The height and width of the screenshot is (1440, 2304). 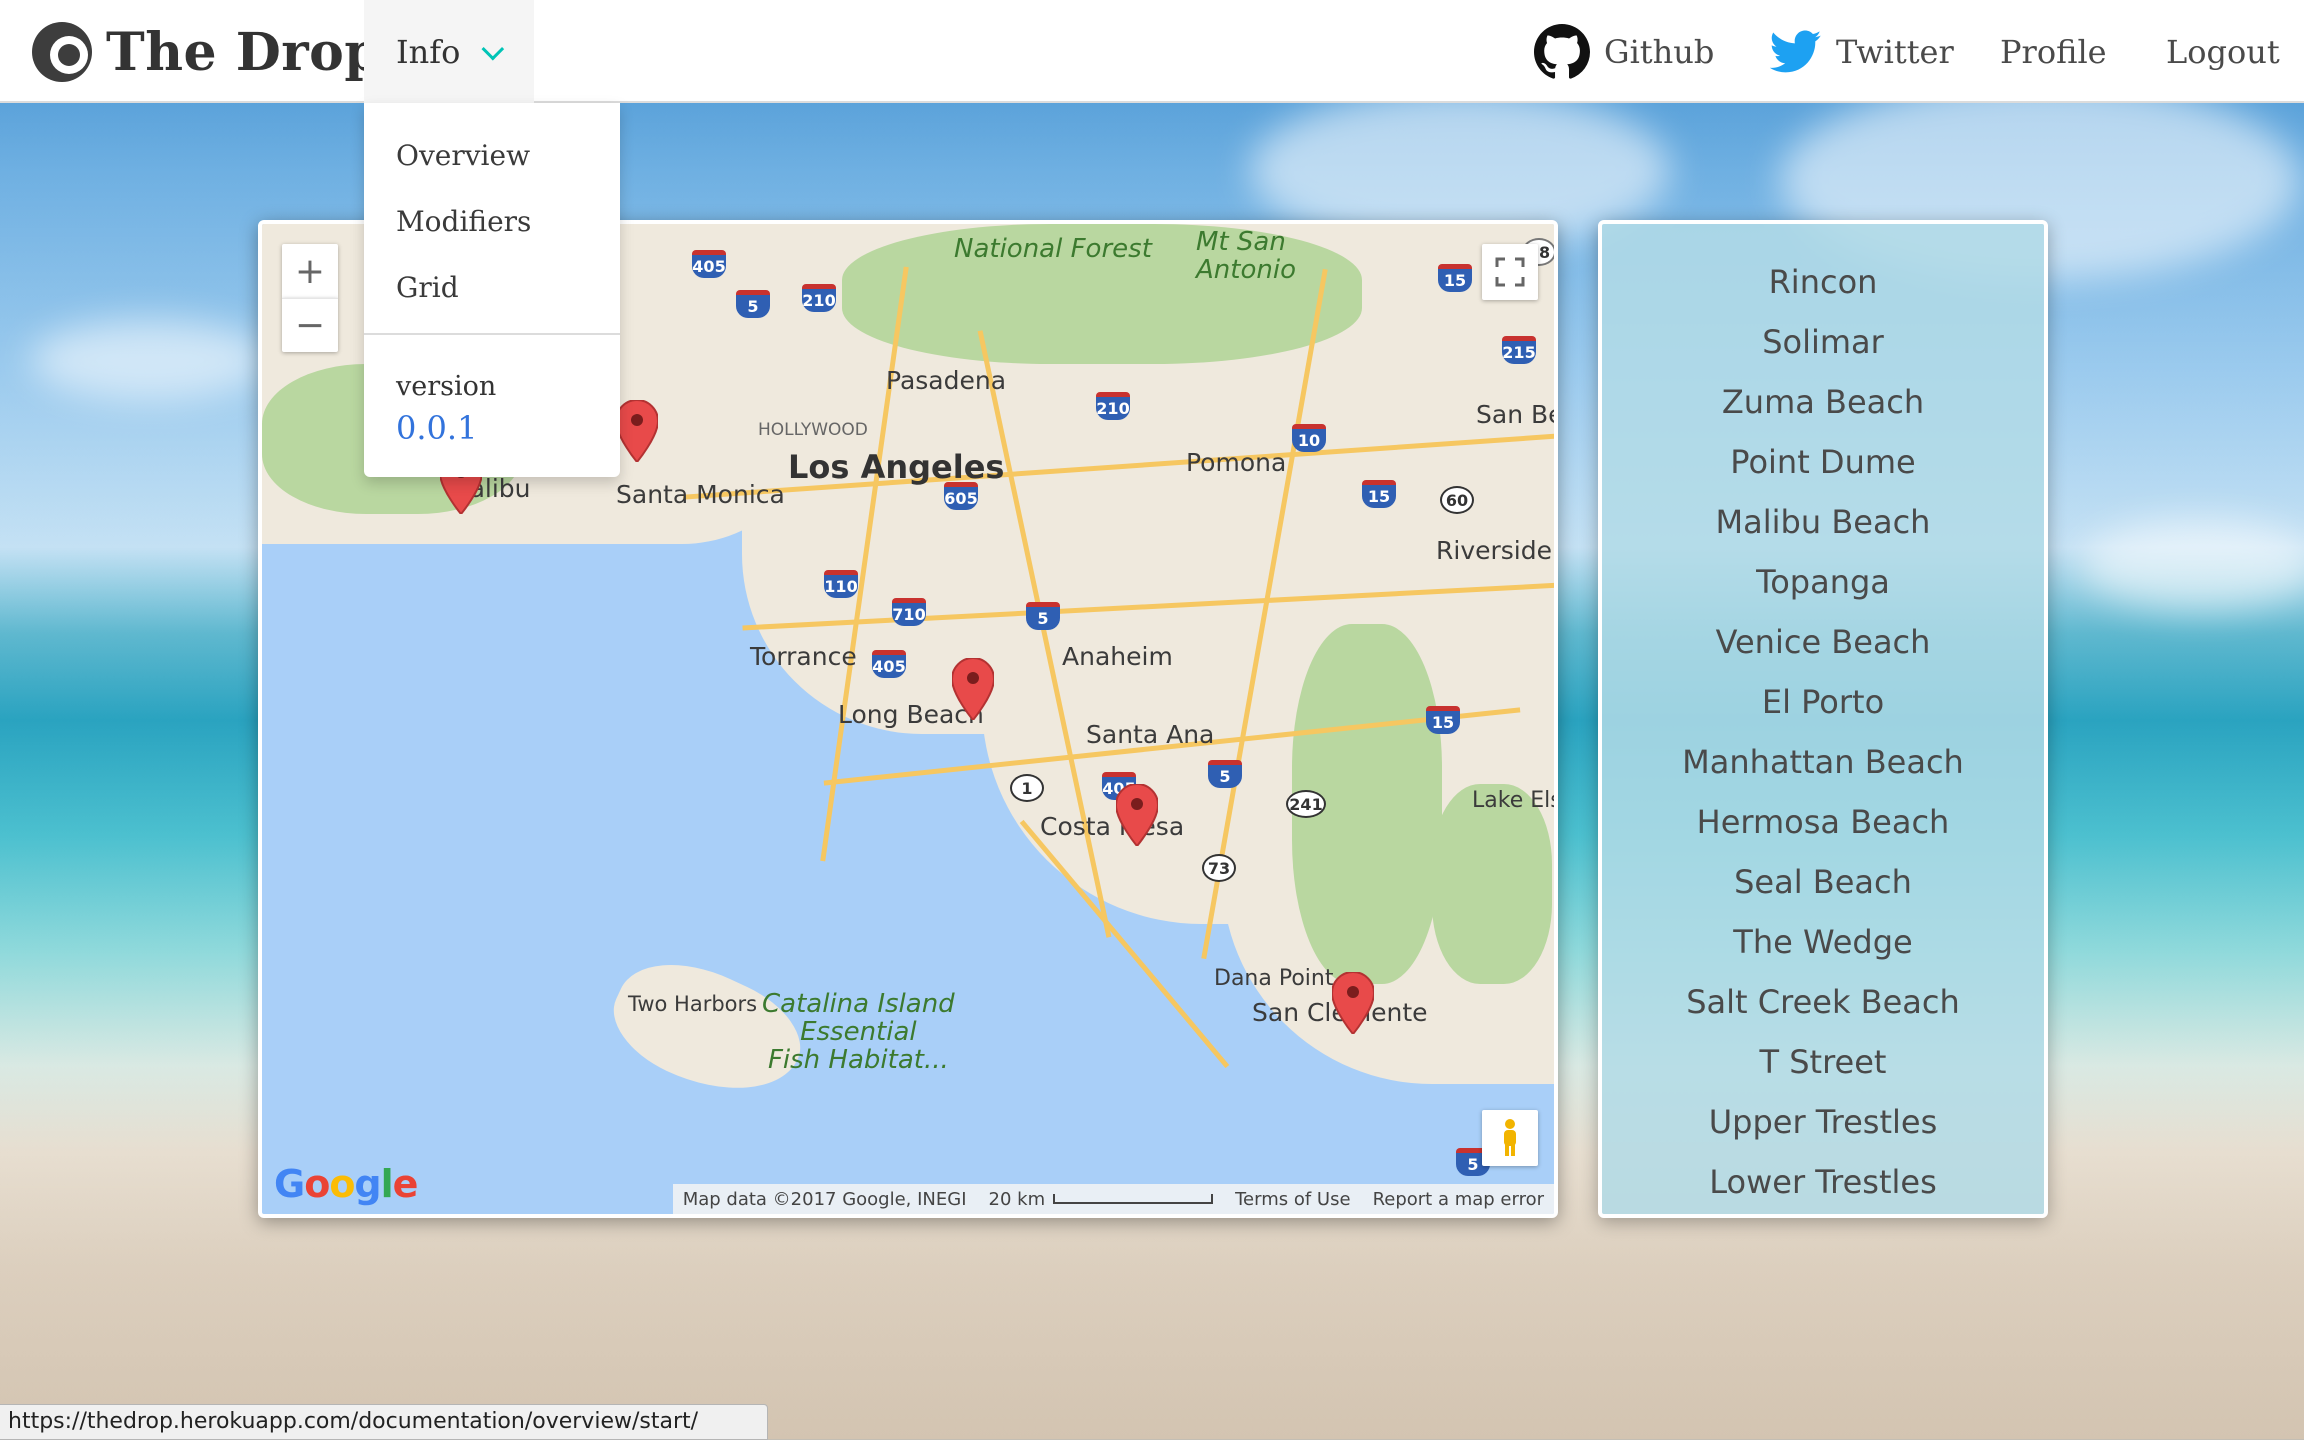 I want to click on beach-item: Solimar, so click(x=1823, y=342).